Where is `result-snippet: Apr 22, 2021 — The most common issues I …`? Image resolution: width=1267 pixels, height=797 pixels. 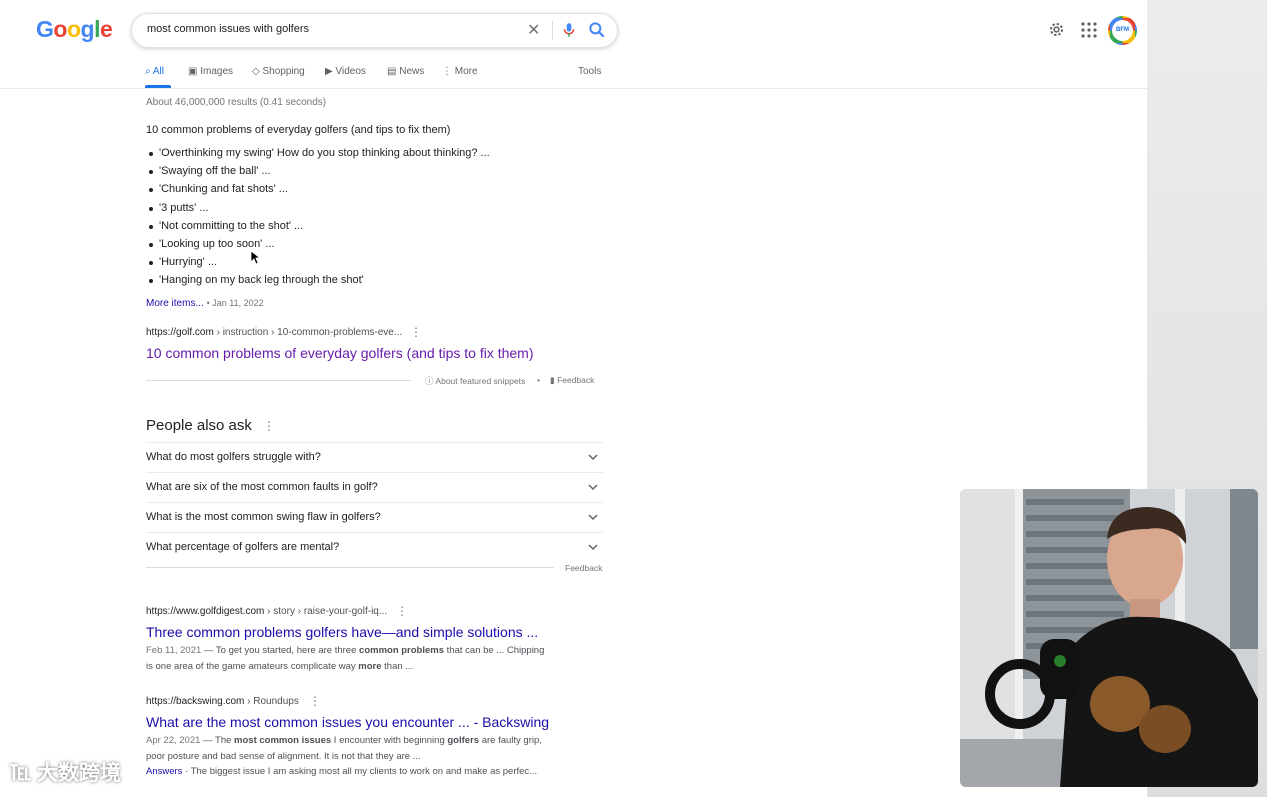
result-snippet: Apr 22, 2021 — The most common issues I … is located at coordinates (344, 756).